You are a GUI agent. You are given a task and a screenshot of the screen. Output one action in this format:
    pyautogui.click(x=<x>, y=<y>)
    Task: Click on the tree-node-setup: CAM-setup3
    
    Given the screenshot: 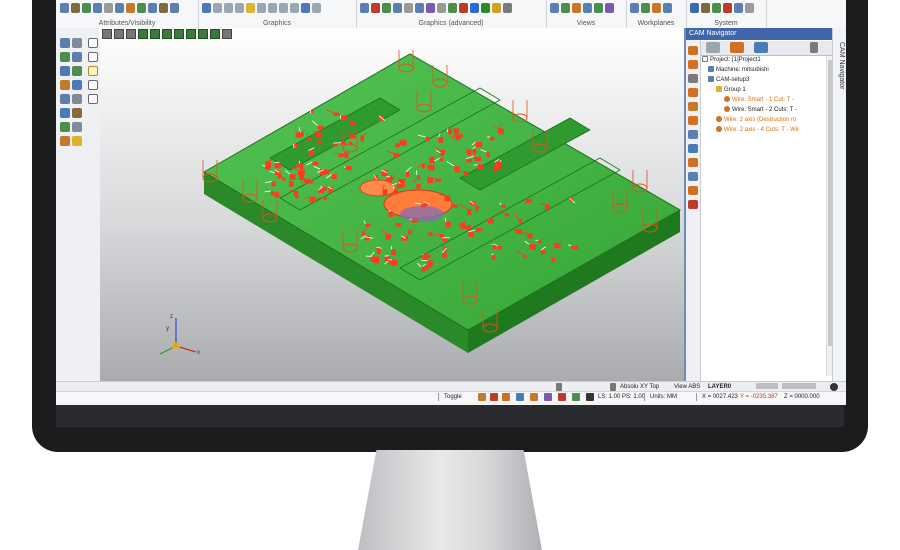 What is the action you would take?
    pyautogui.click(x=728, y=80)
    